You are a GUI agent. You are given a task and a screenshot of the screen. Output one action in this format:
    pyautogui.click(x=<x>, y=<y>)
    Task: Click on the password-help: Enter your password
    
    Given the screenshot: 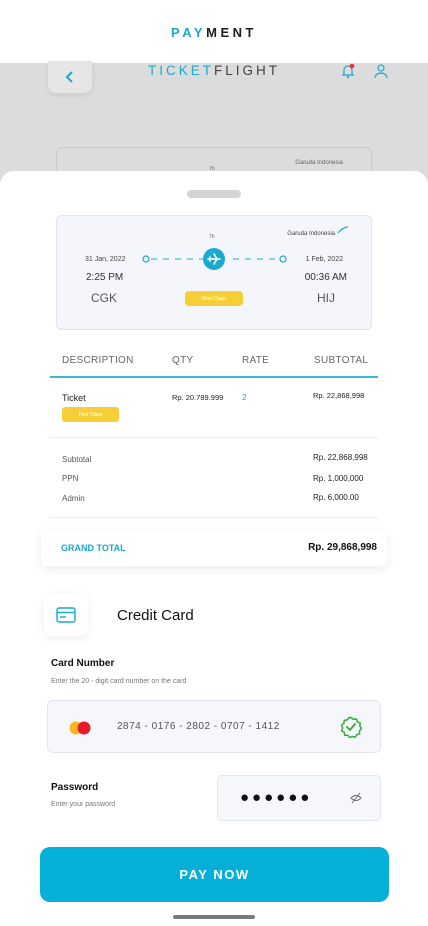 What is the action you would take?
    pyautogui.click(x=83, y=804)
    